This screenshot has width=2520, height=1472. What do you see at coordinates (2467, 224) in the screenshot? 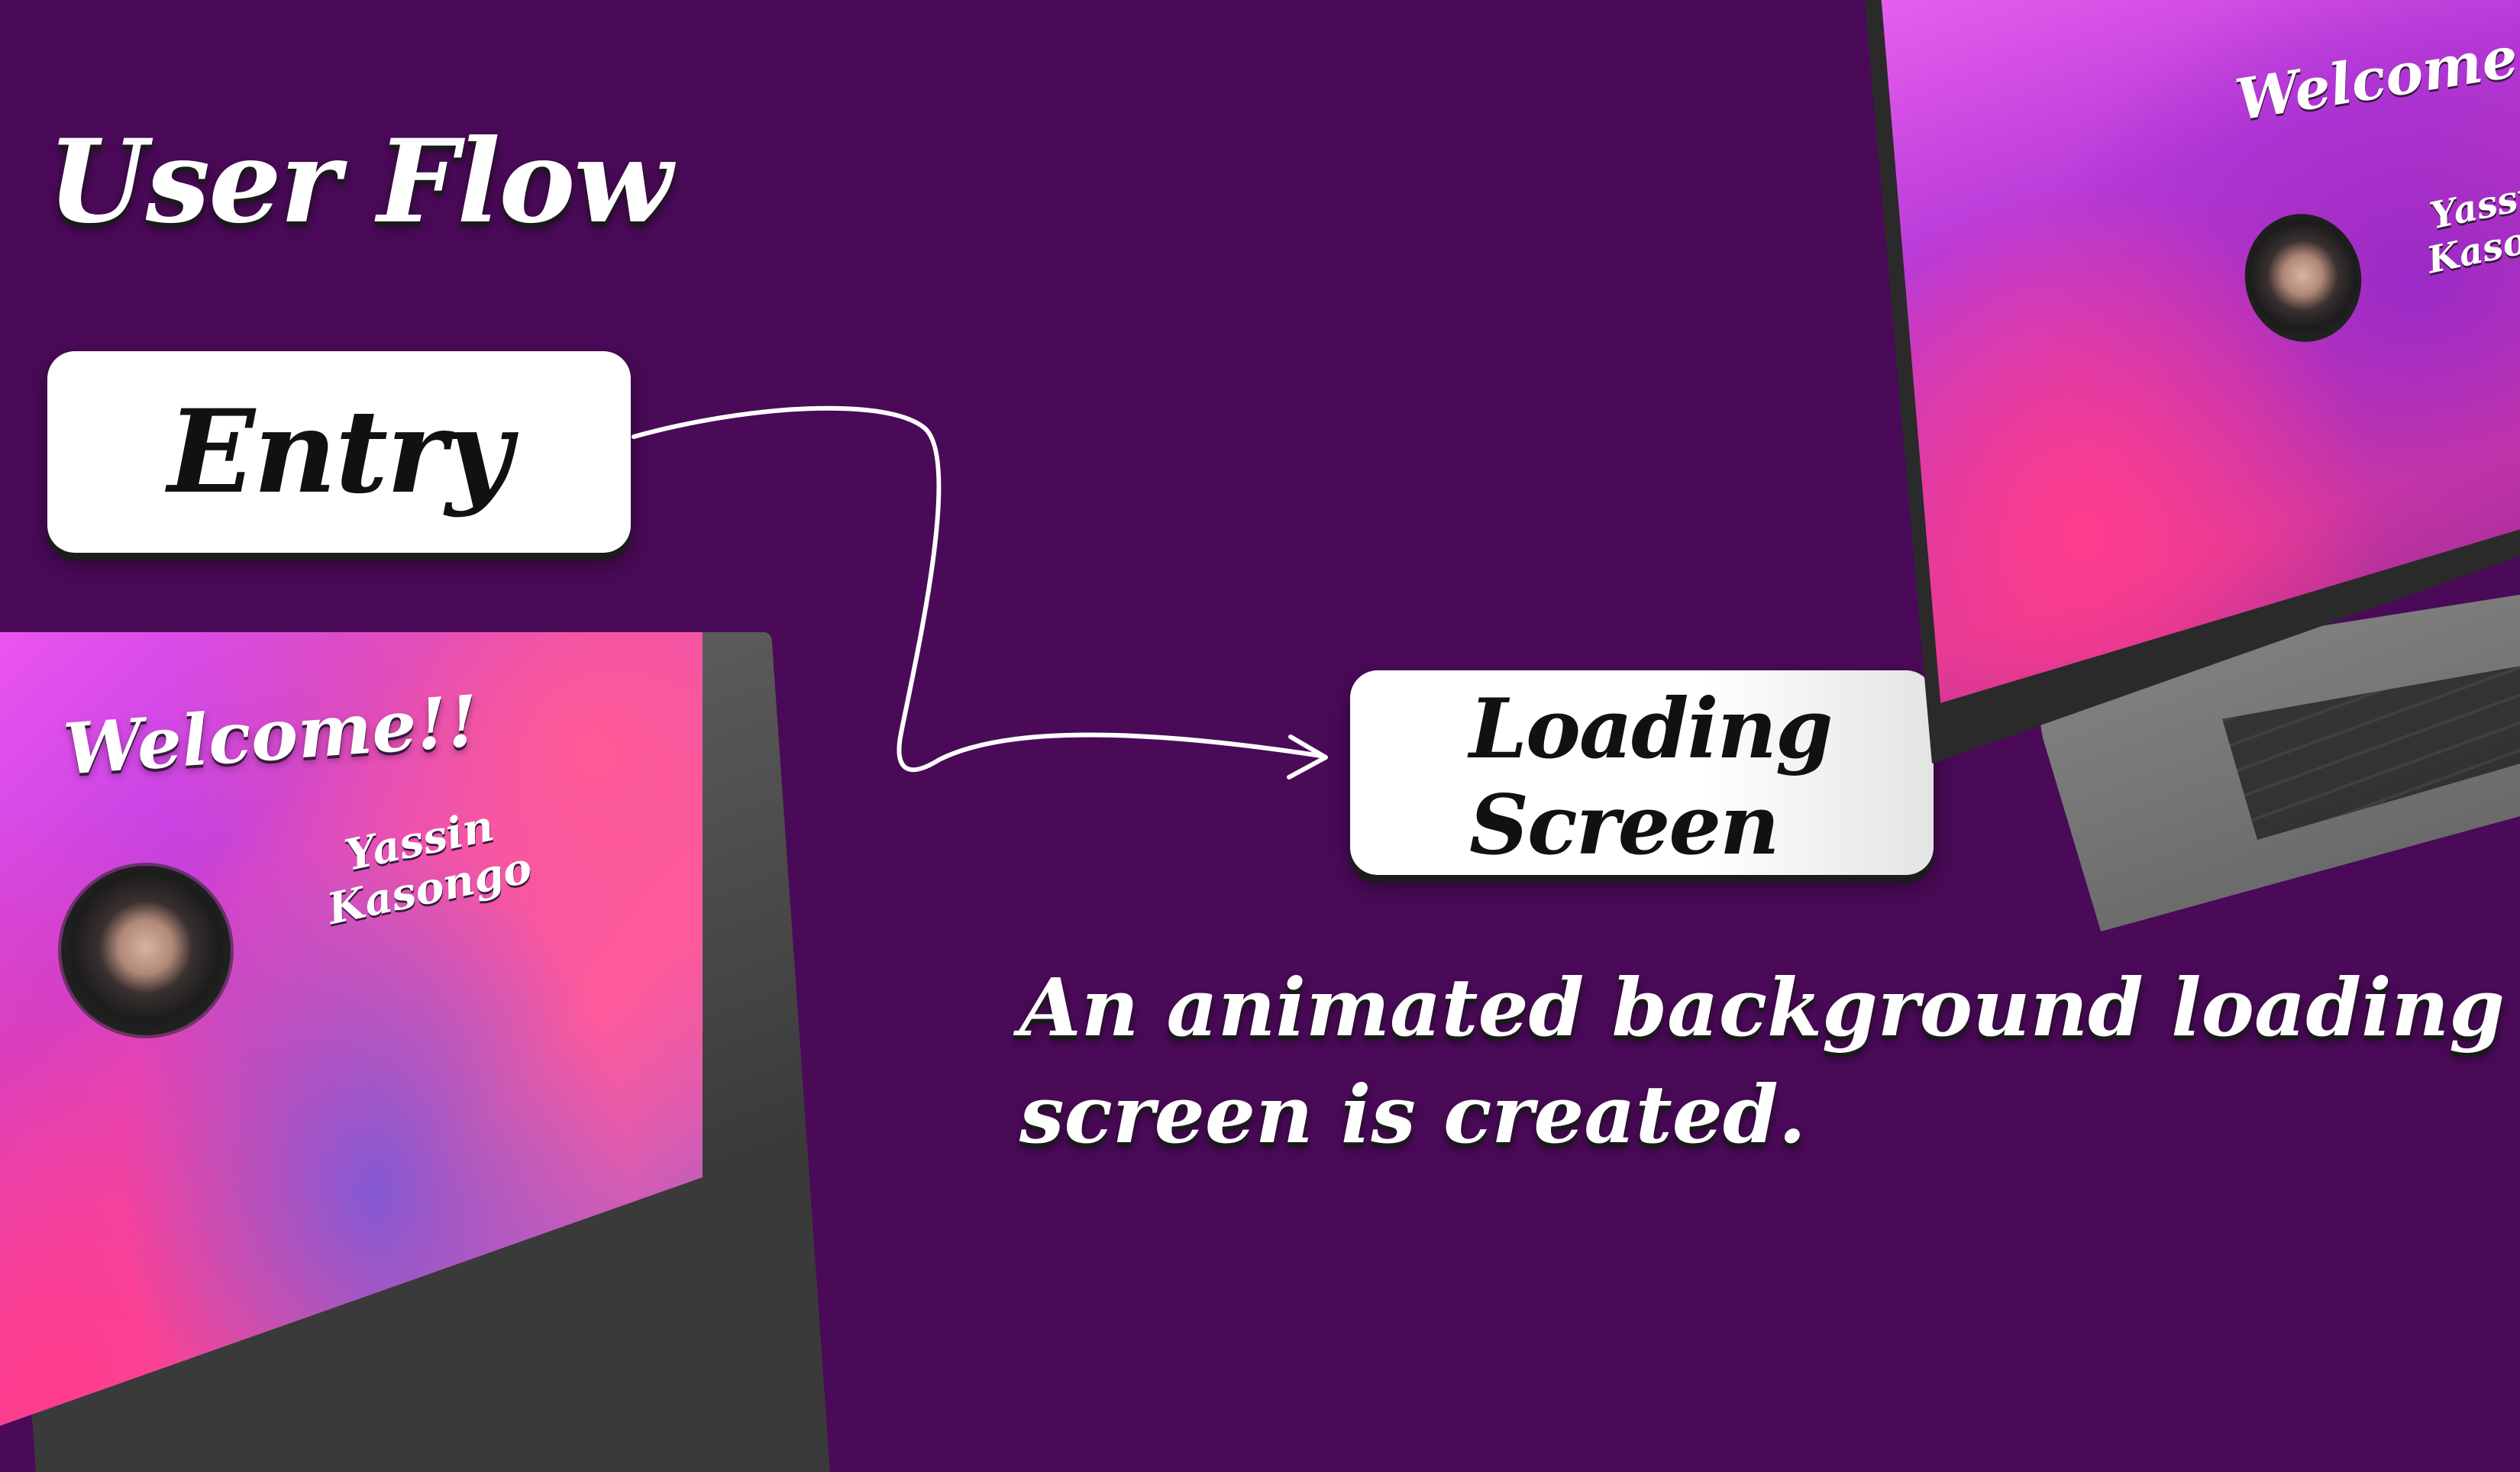
I see `right-user-name: Yassin Kasong` at bounding box center [2467, 224].